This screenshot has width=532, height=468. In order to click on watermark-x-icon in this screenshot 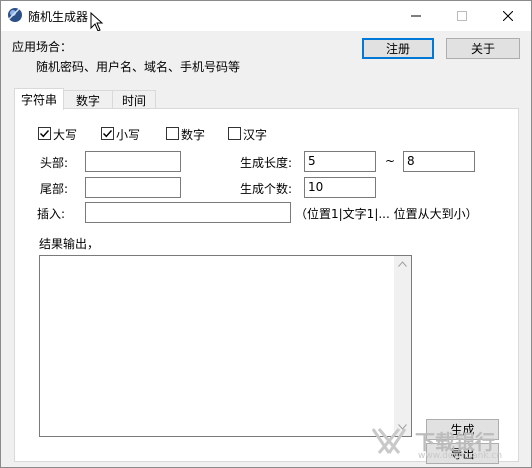, I will do `click(389, 441)`.